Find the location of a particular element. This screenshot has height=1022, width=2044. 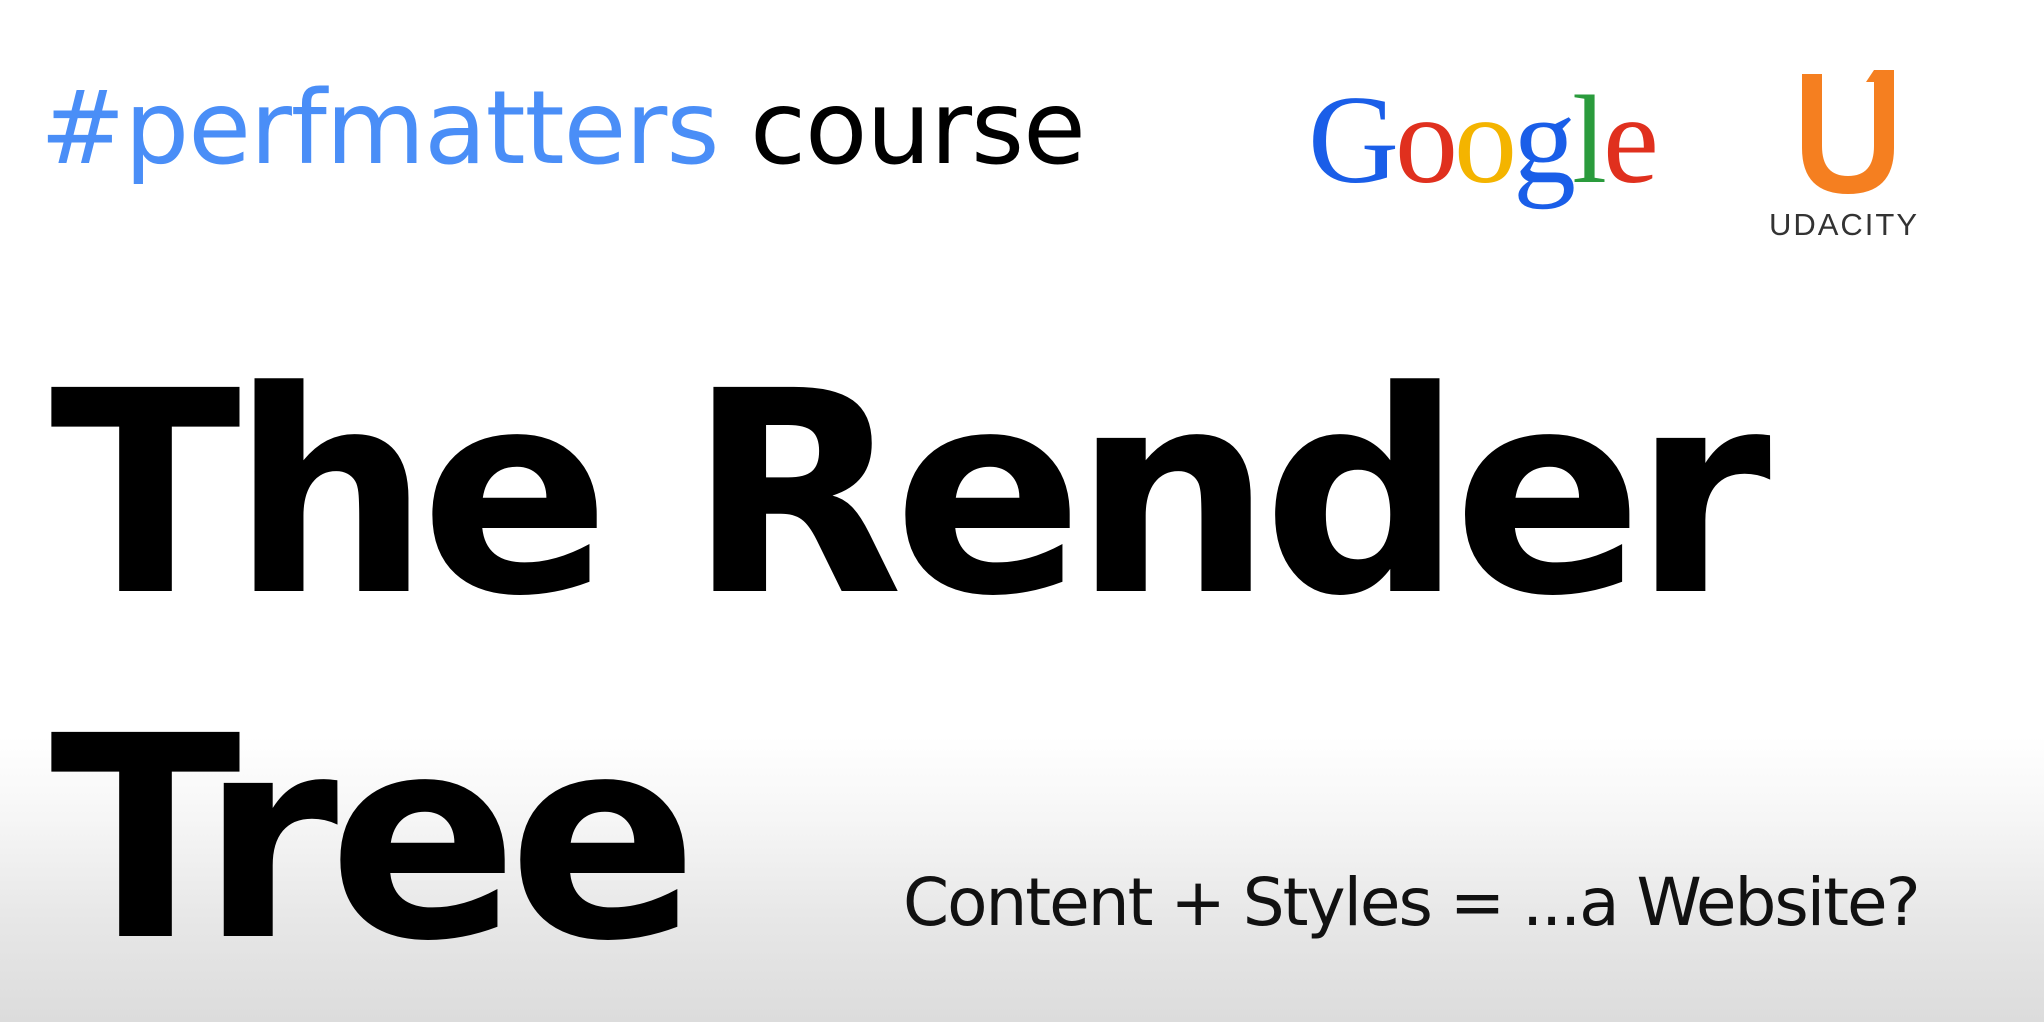

udacity-wordmark: UDACITY is located at coordinates (1844, 224).